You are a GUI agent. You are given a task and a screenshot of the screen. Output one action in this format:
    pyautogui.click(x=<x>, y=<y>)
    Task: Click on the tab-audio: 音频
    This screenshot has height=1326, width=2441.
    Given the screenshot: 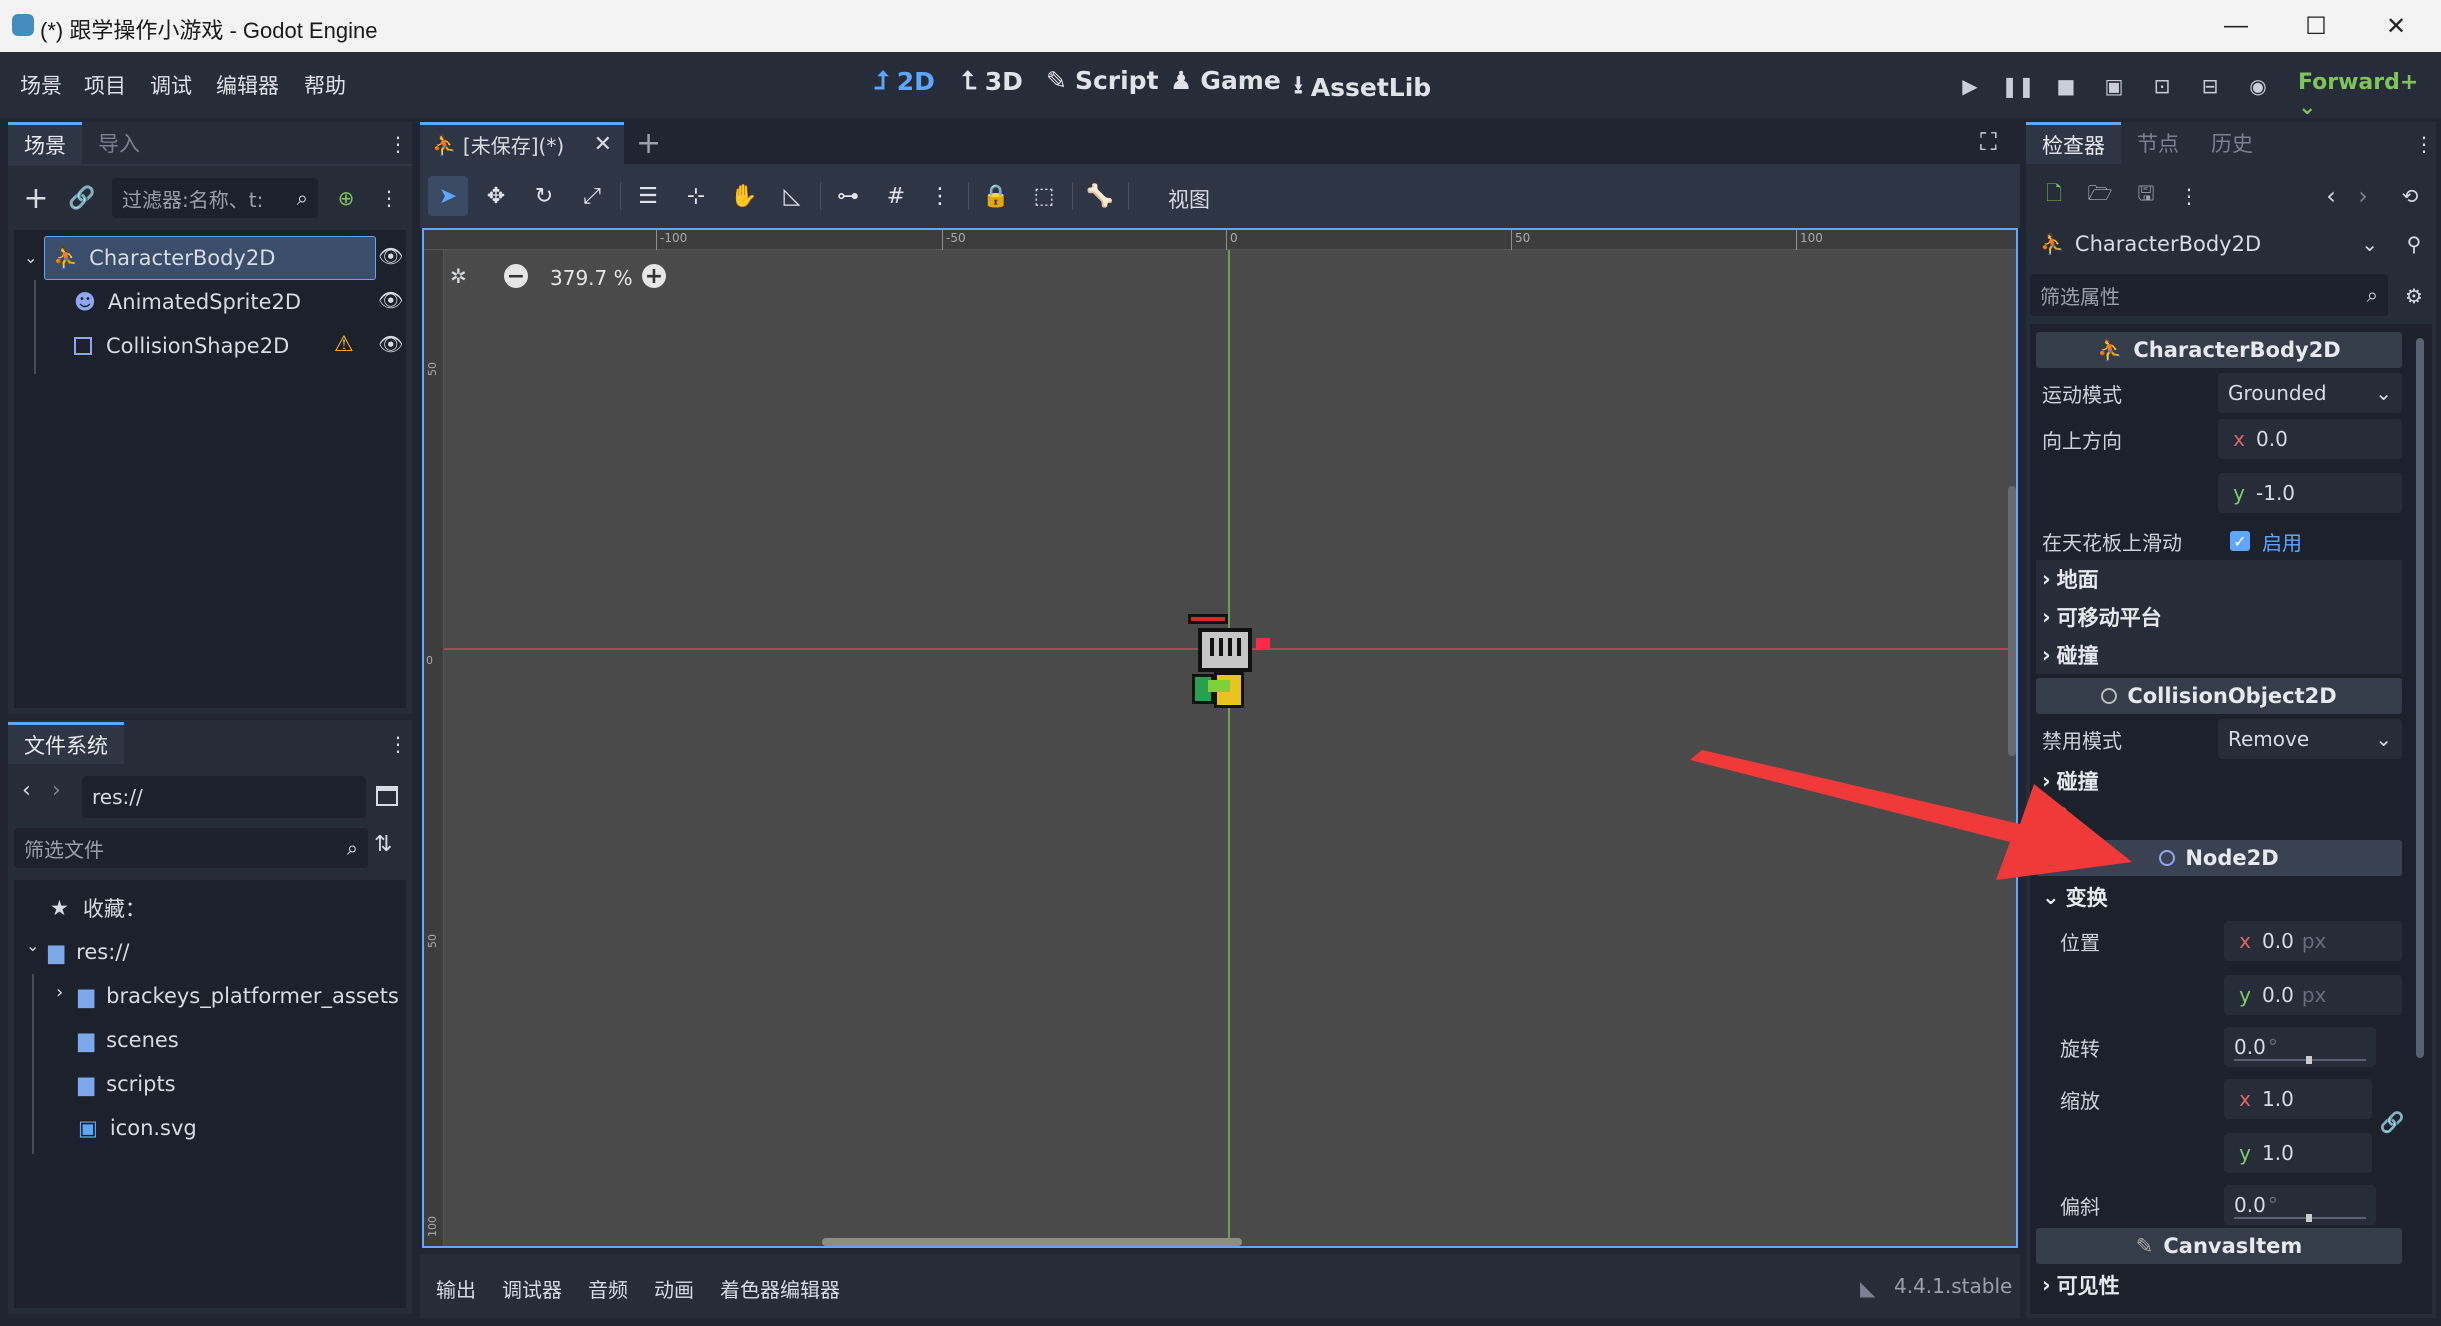 What is the action you would take?
    pyautogui.click(x=608, y=1288)
    